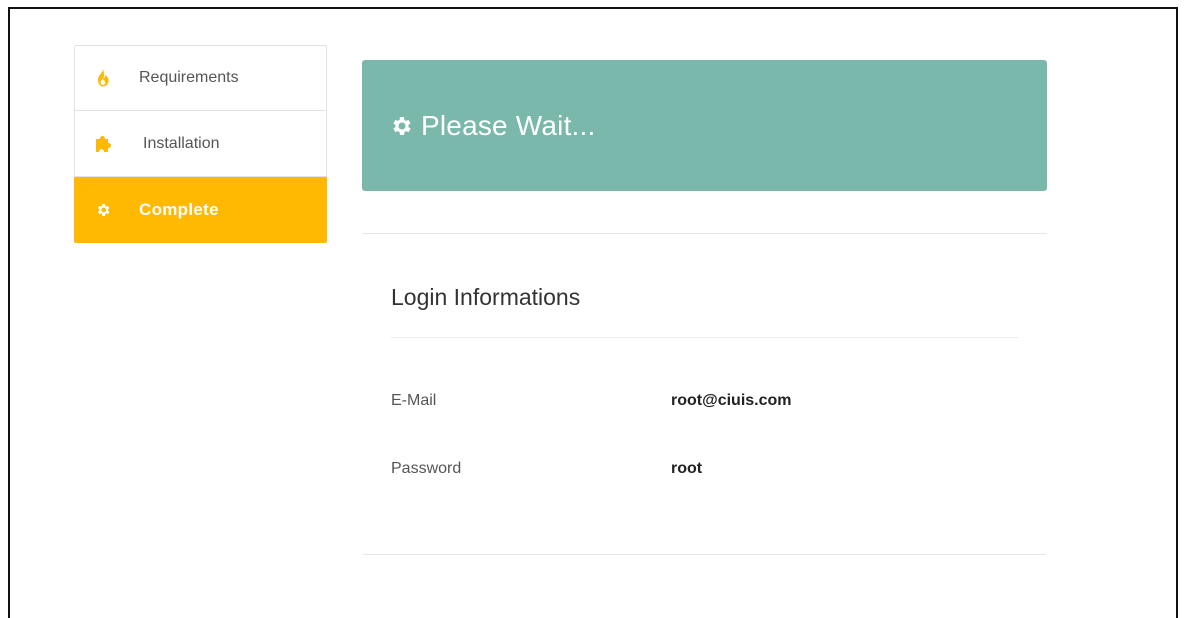 The width and height of the screenshot is (1184, 618). I want to click on step-installation: Installation, so click(200, 144).